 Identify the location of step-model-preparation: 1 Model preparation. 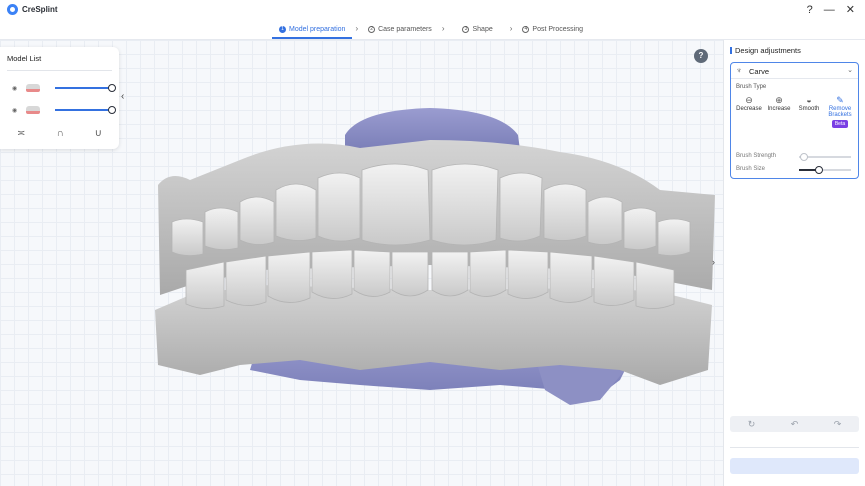
(312, 29).